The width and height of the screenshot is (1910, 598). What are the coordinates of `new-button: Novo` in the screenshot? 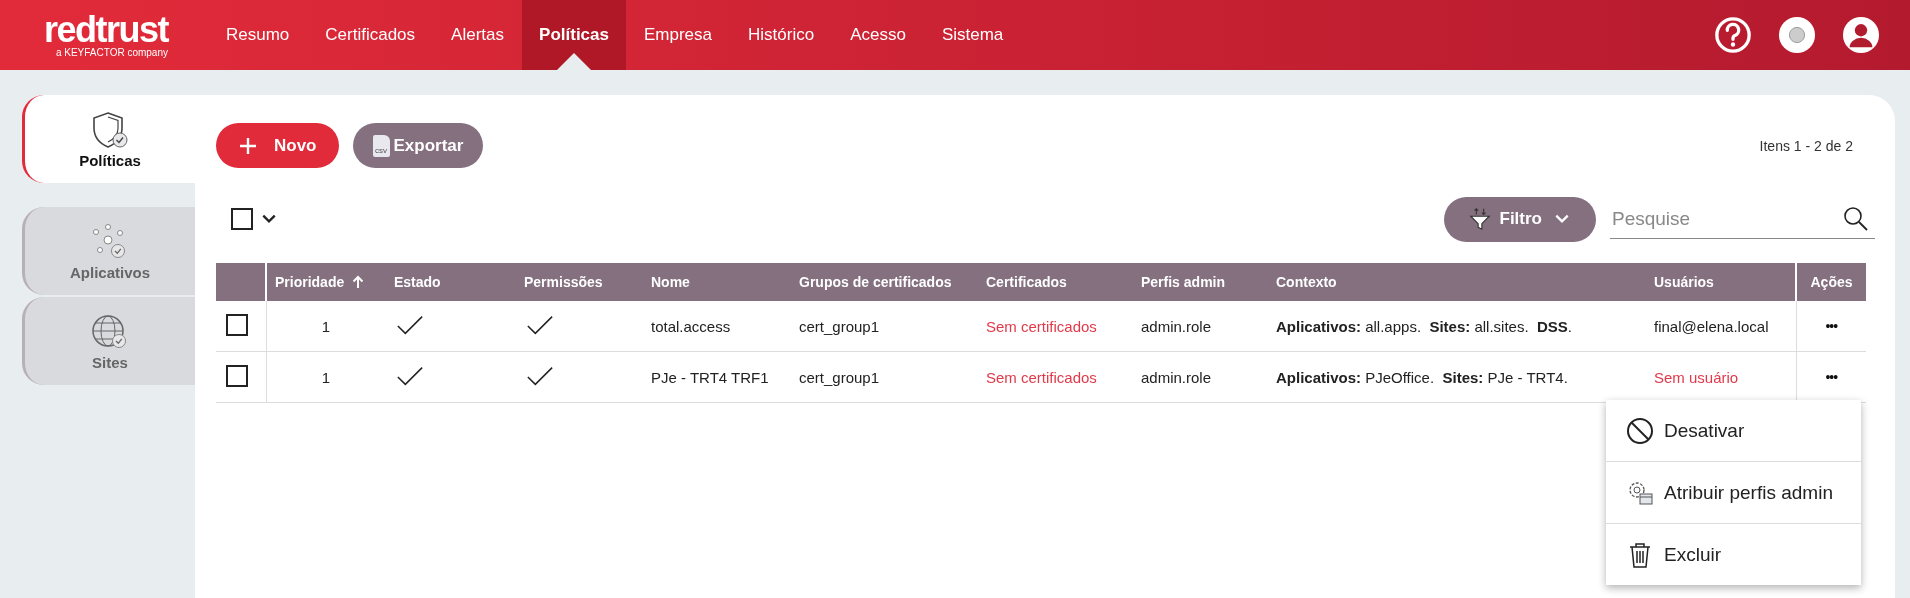 It's located at (277, 145).